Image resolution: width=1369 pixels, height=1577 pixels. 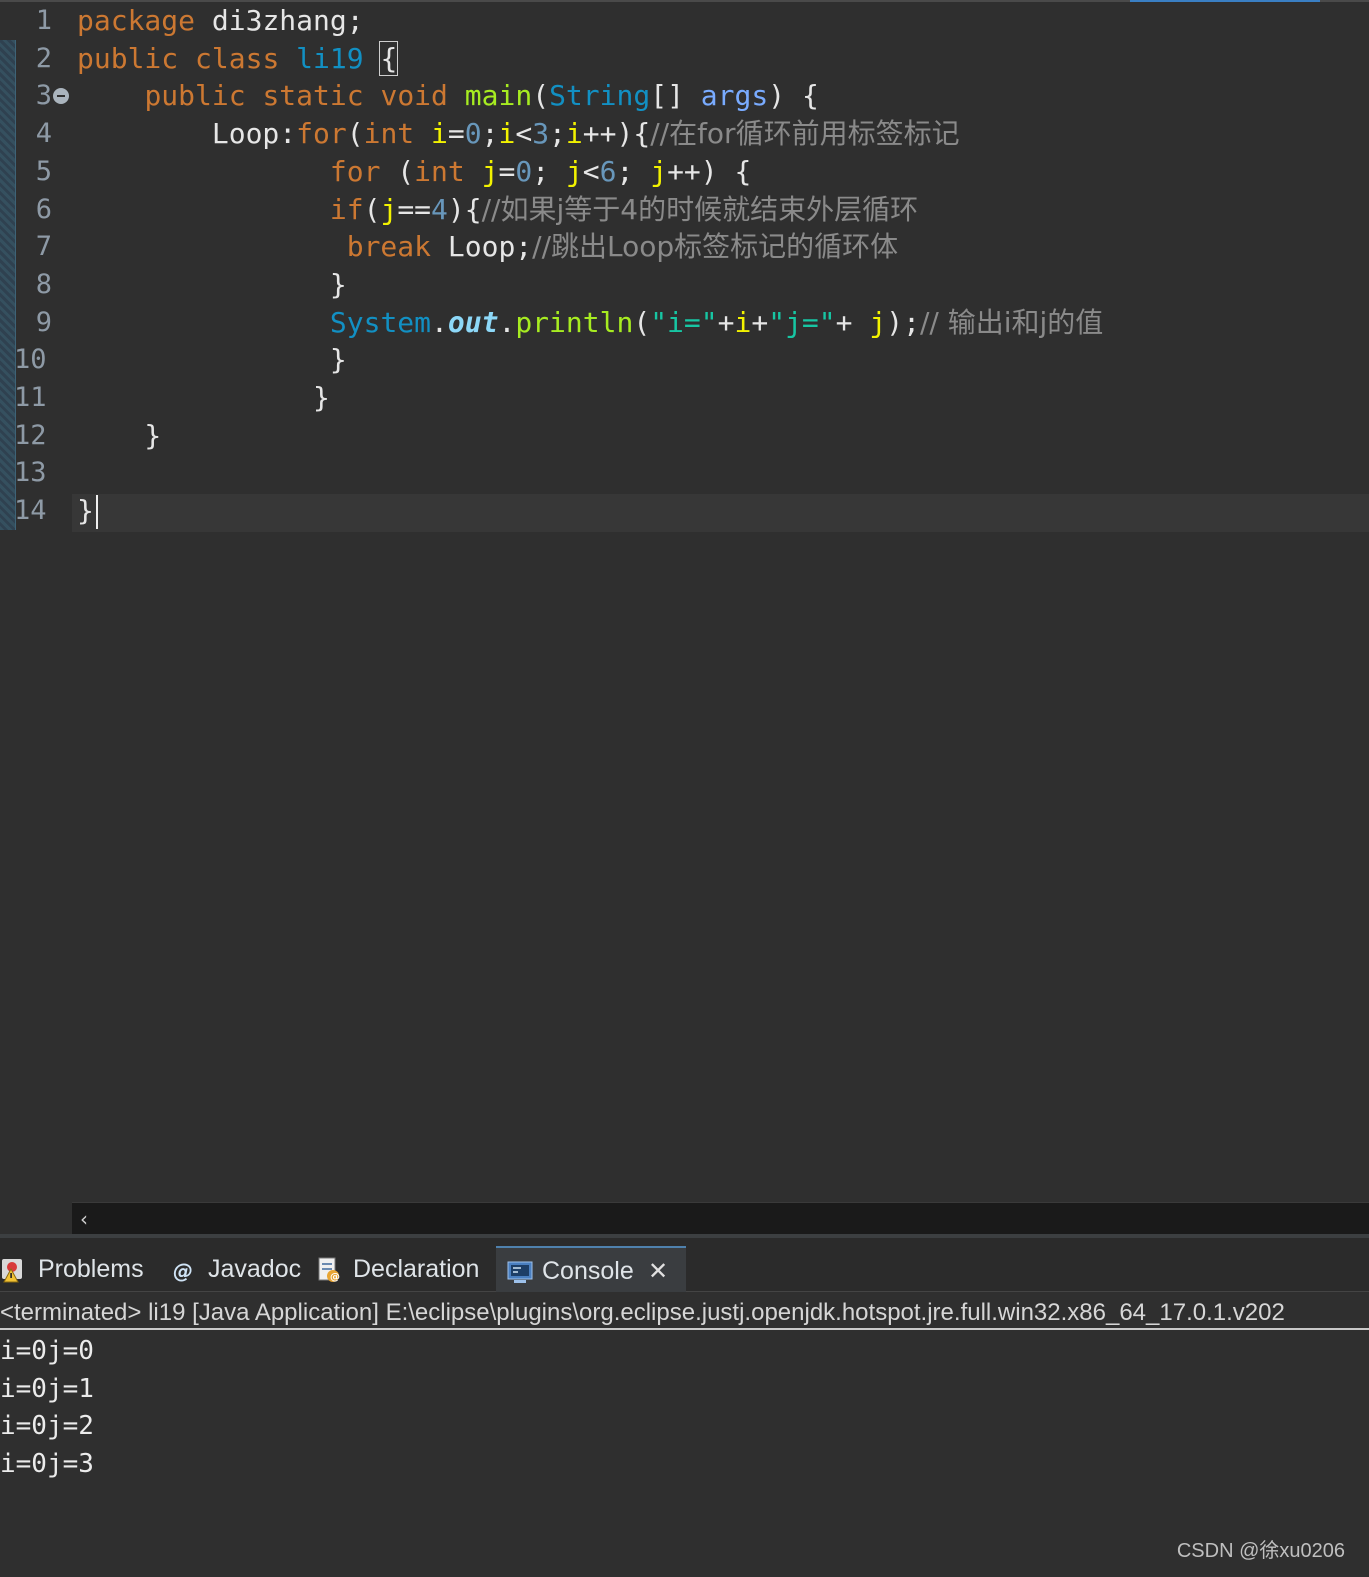 What do you see at coordinates (903, 322) in the screenshot?
I see `code-token: );` at bounding box center [903, 322].